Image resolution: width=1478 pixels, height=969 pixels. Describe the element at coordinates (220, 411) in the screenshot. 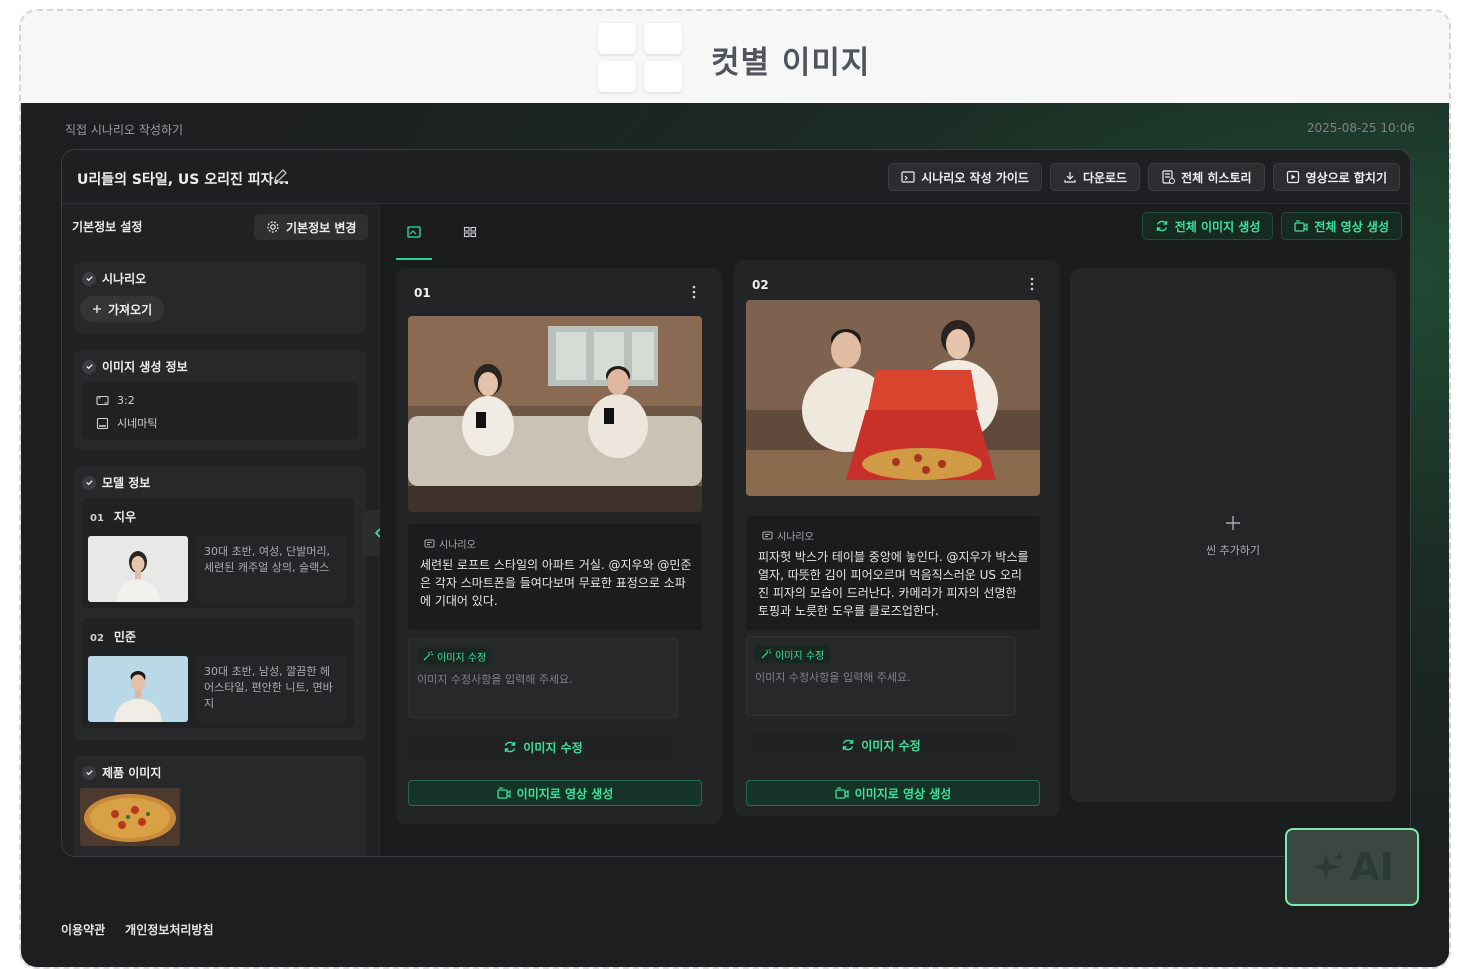

I see `image-info-box: 3:2 시네마틱` at that location.